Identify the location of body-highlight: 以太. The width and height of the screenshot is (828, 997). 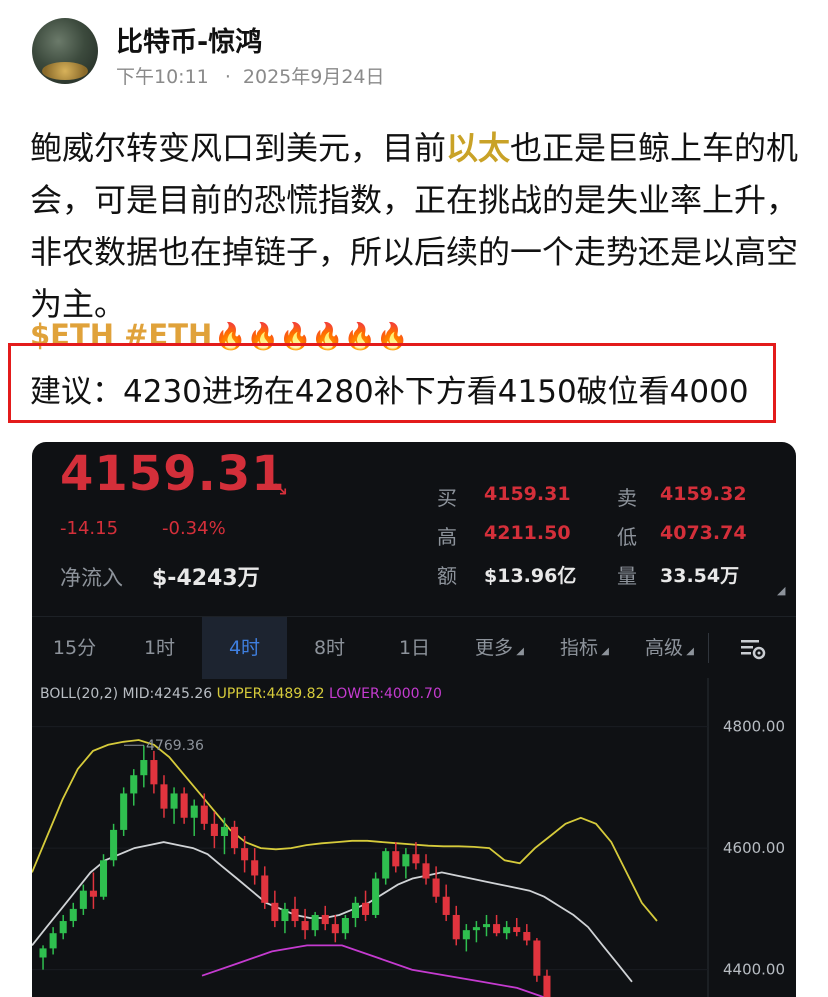
(478, 148).